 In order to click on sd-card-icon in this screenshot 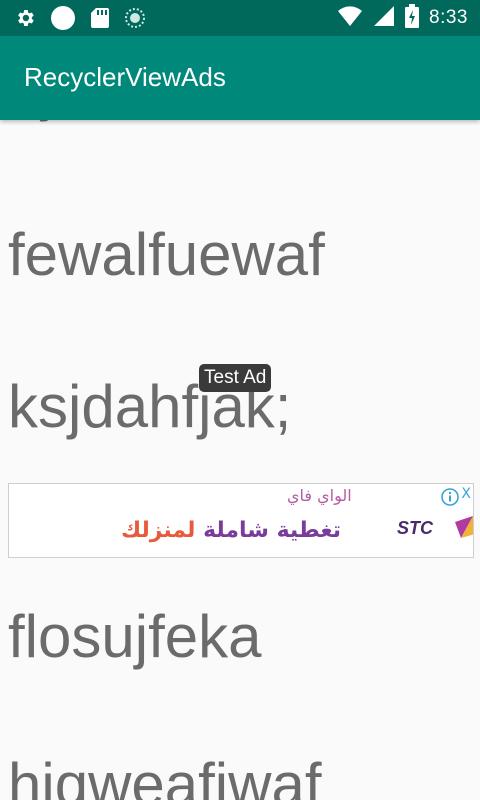, I will do `click(100, 20)`.